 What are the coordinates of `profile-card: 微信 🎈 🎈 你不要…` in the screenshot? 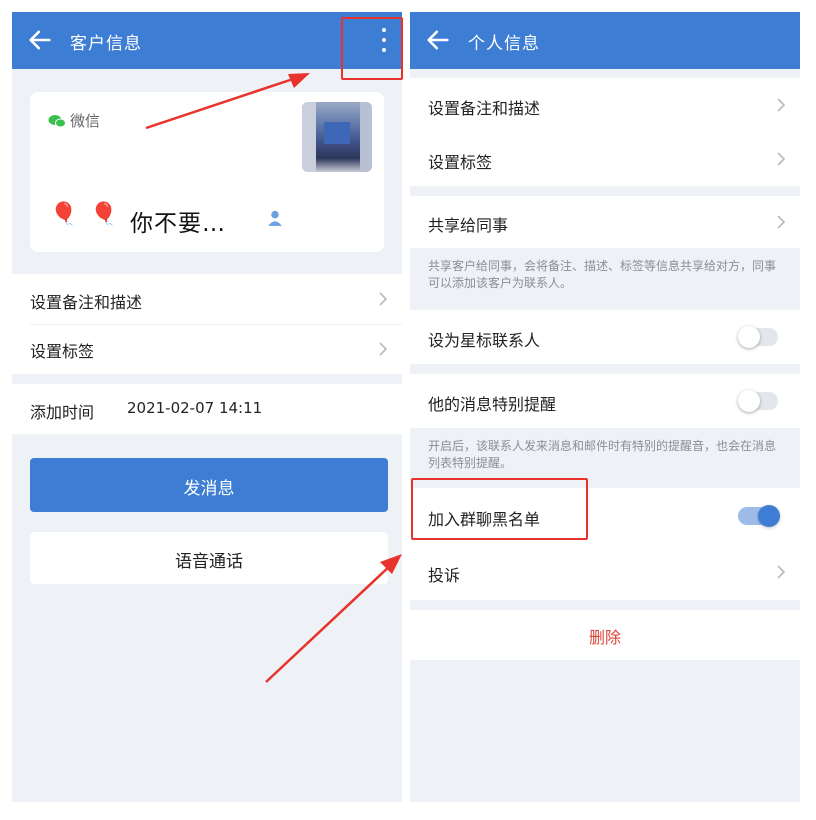 It's located at (207, 172).